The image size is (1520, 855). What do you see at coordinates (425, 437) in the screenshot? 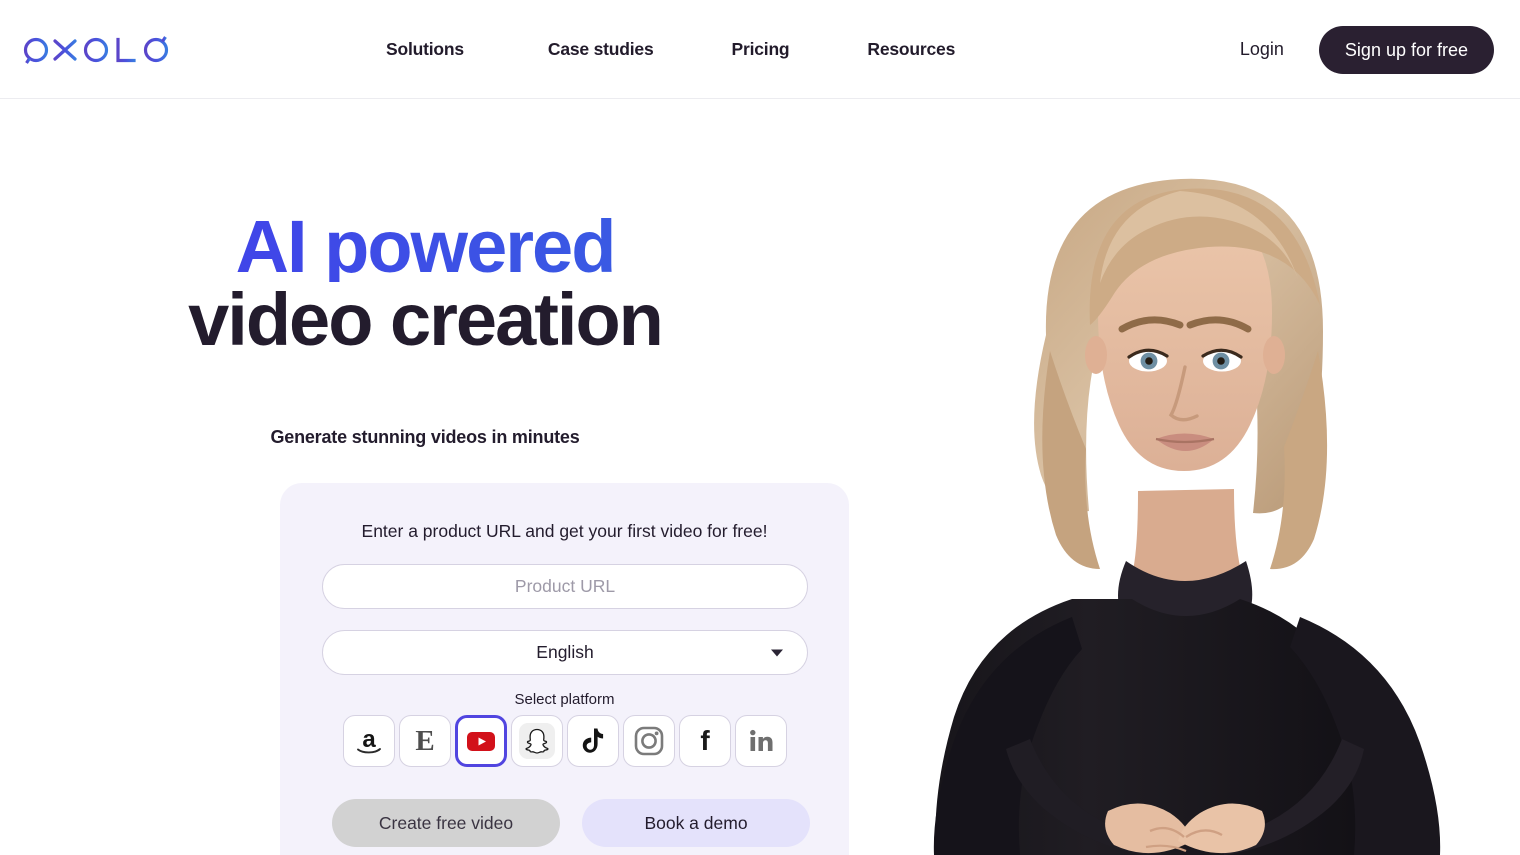
I see `hero-subheadline: Generate stunning videos in minutes` at bounding box center [425, 437].